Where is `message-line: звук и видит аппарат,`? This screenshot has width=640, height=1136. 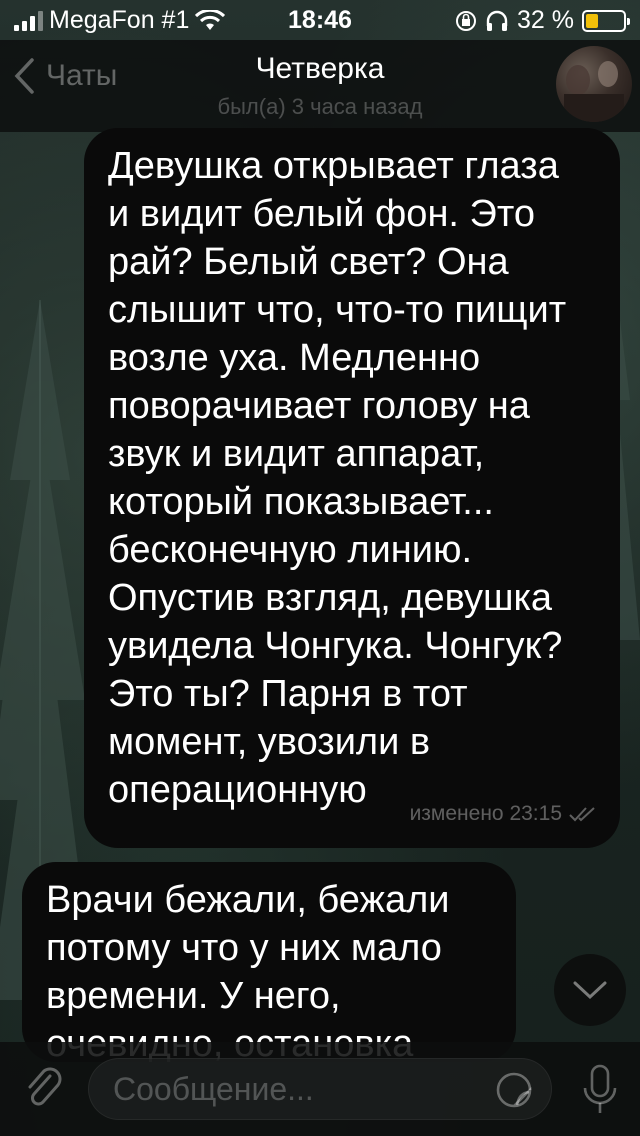
message-line: звук и видит аппарат, is located at coordinates (296, 454).